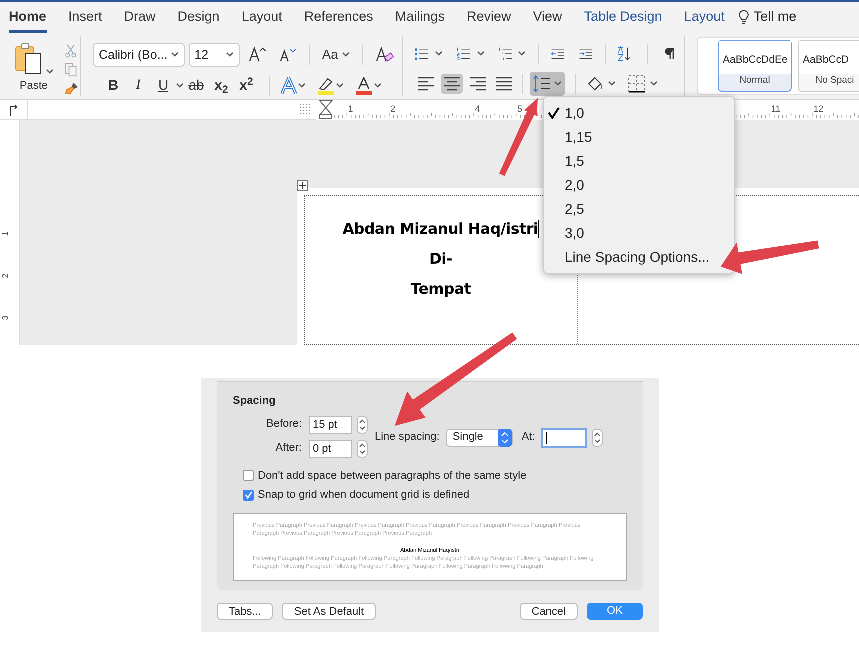  I want to click on tab-stop-selector-icon, so click(13, 110).